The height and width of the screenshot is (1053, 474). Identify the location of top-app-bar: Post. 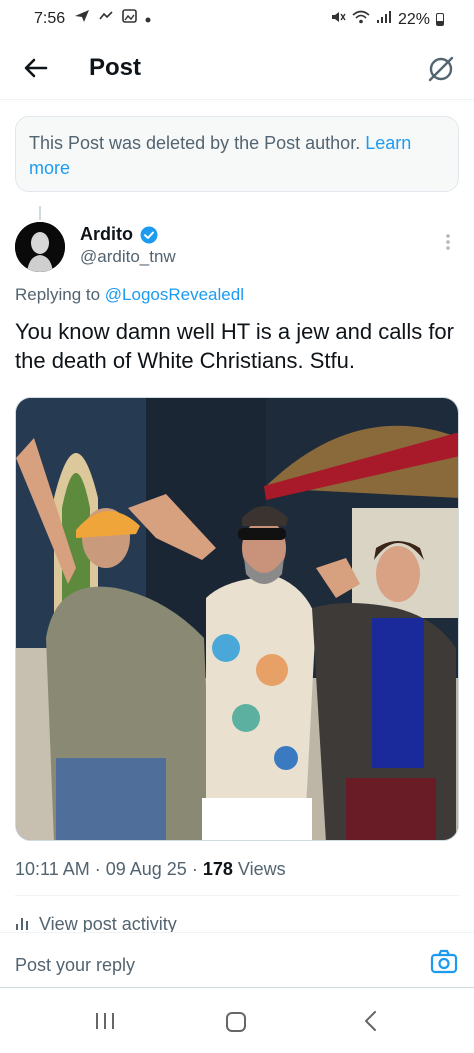
(237, 70).